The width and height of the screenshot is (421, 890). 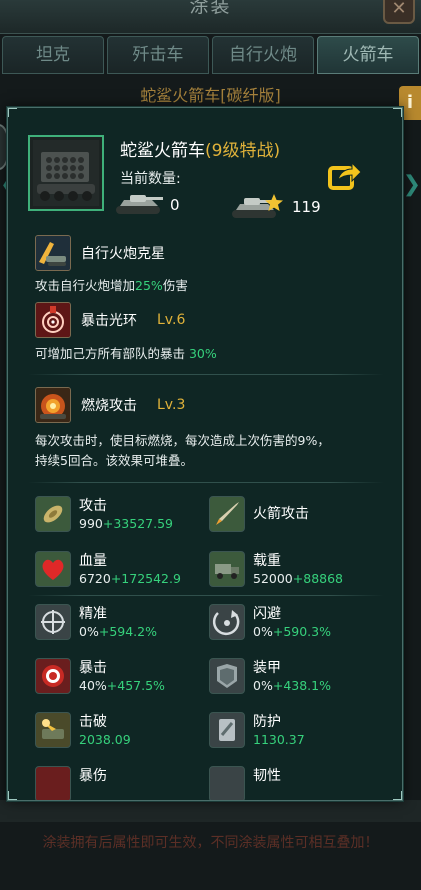 I want to click on tab-rocket: 火箭车, so click(x=368, y=55).